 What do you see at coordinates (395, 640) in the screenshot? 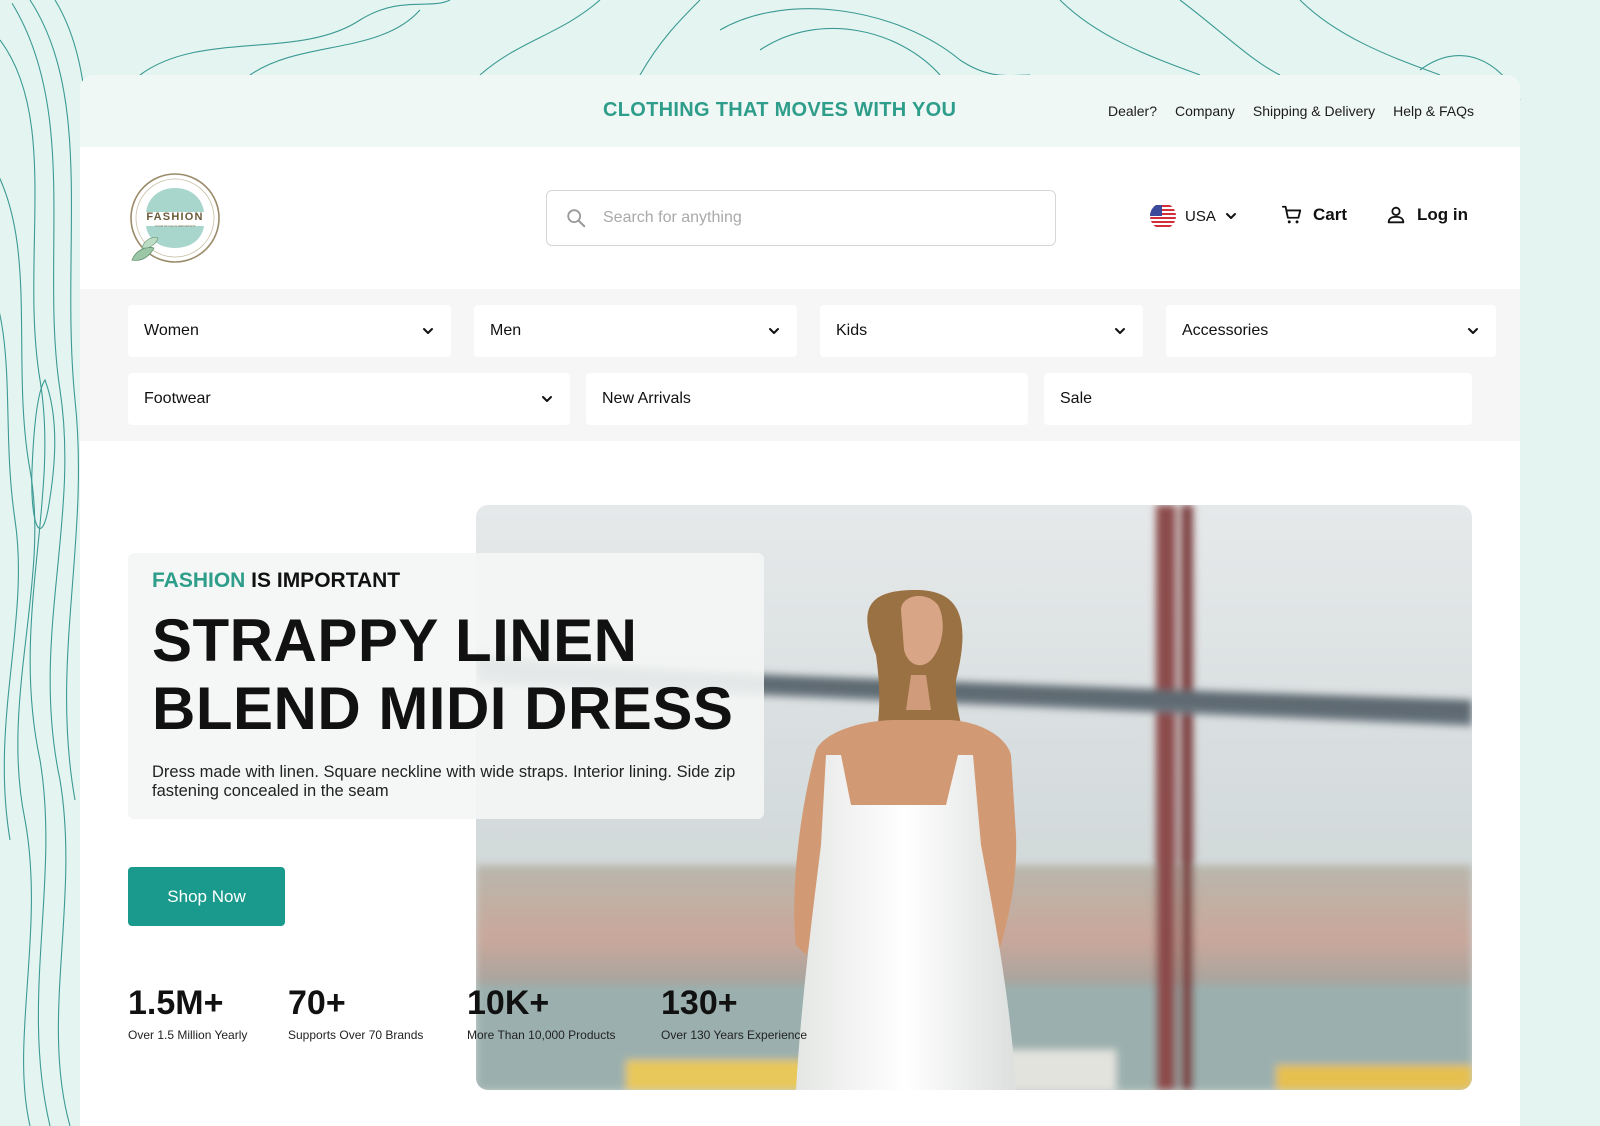
I see `hero-title-line-1: STRAPPY LINEN` at bounding box center [395, 640].